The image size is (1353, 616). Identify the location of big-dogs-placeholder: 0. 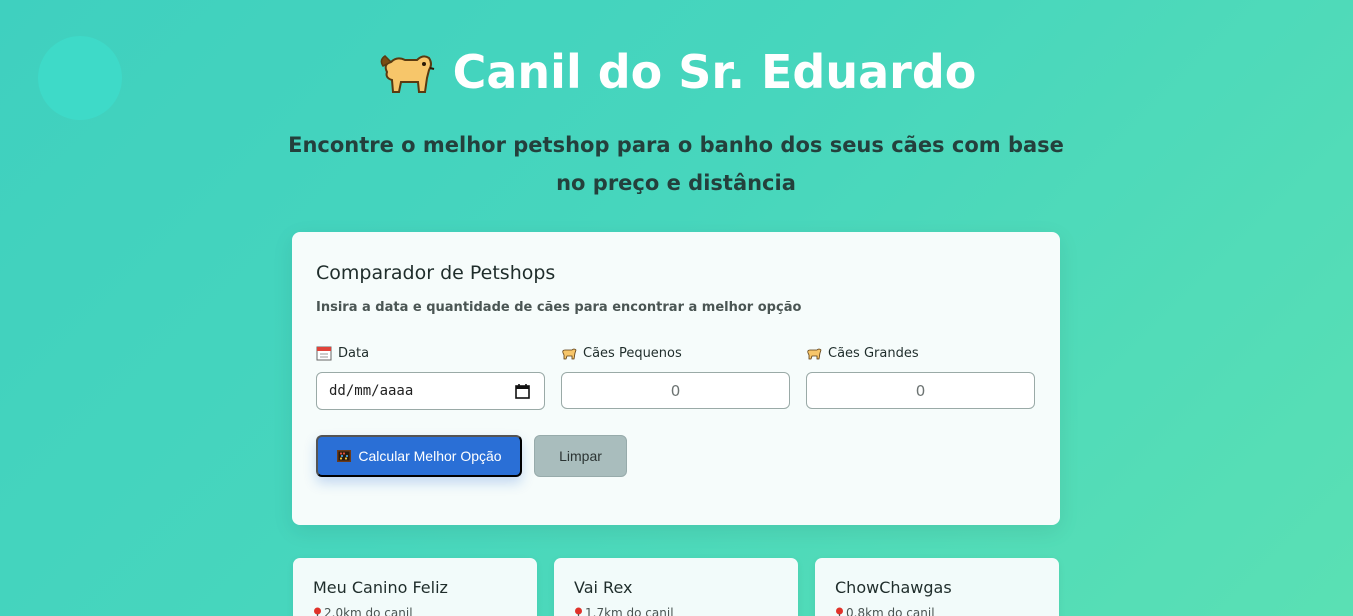
(920, 390).